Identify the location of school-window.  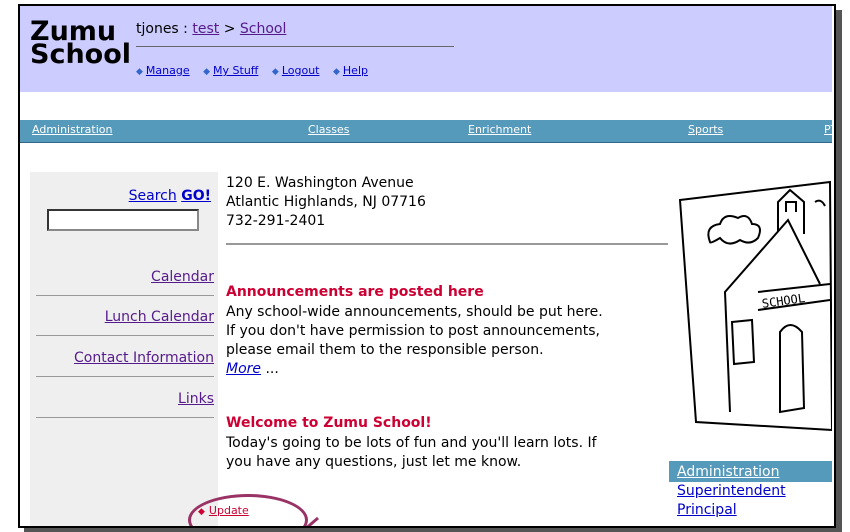
(743, 342).